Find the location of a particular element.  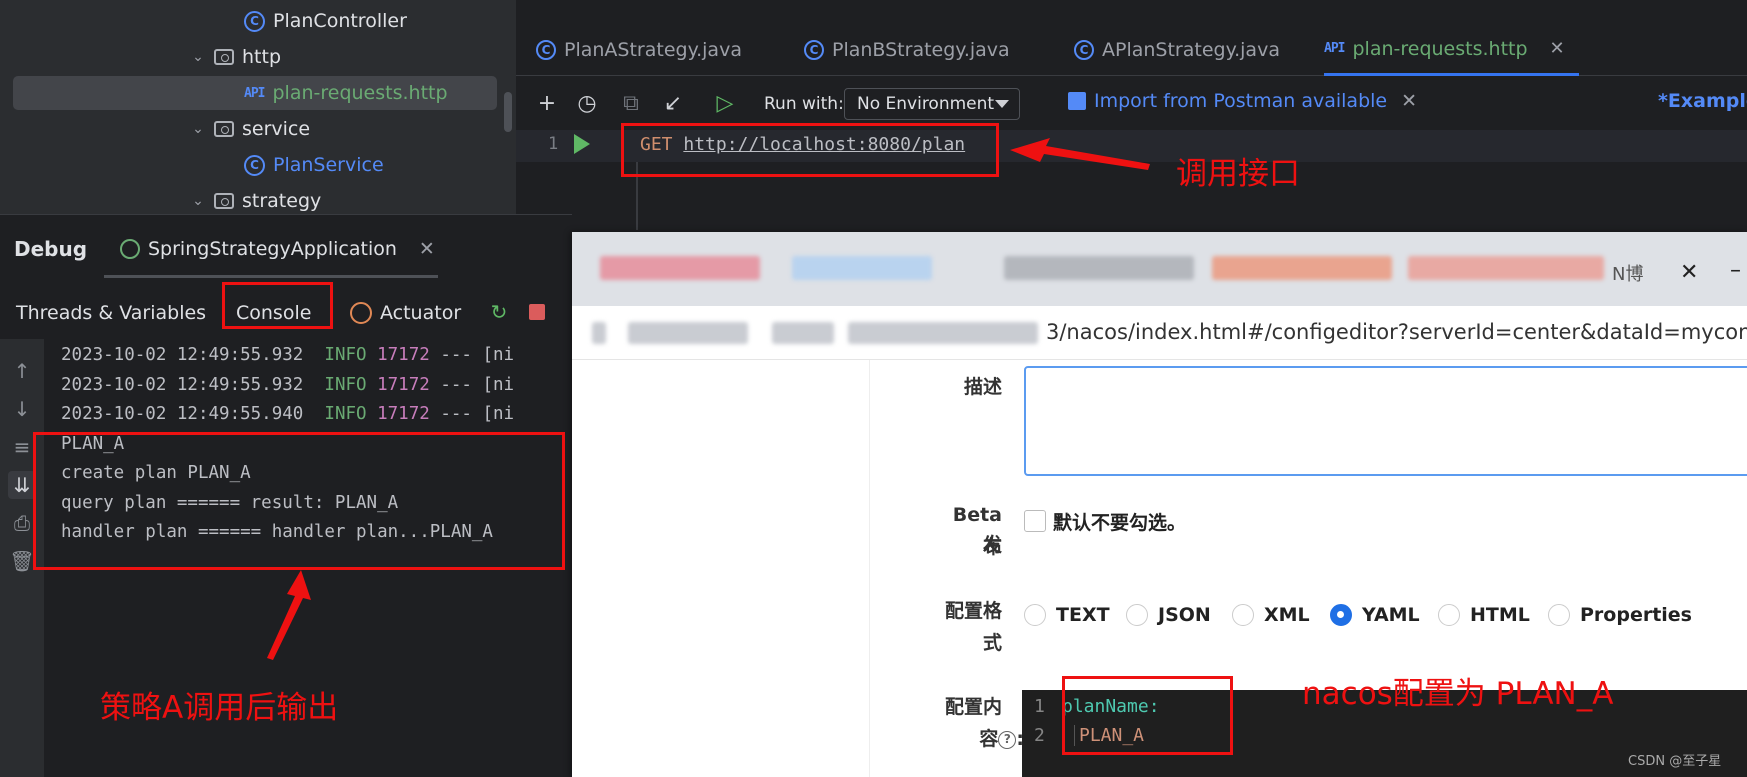

help-icon: ? is located at coordinates (1007, 739).